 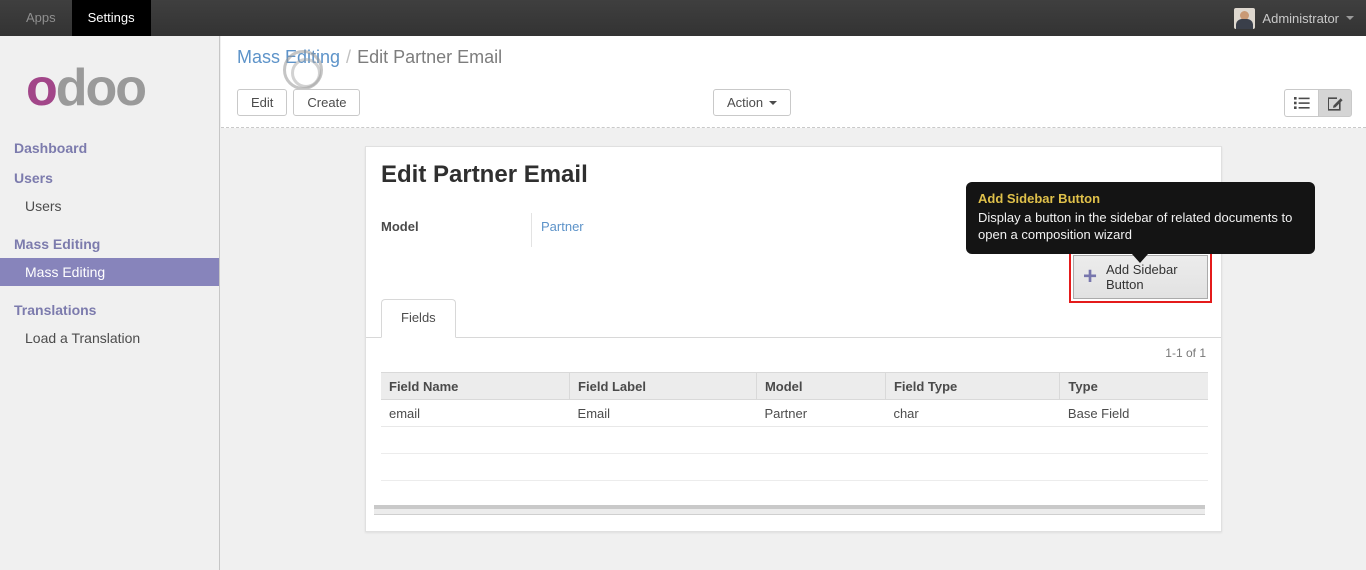 What do you see at coordinates (821, 413) in the screenshot?
I see `cell-model: Partner` at bounding box center [821, 413].